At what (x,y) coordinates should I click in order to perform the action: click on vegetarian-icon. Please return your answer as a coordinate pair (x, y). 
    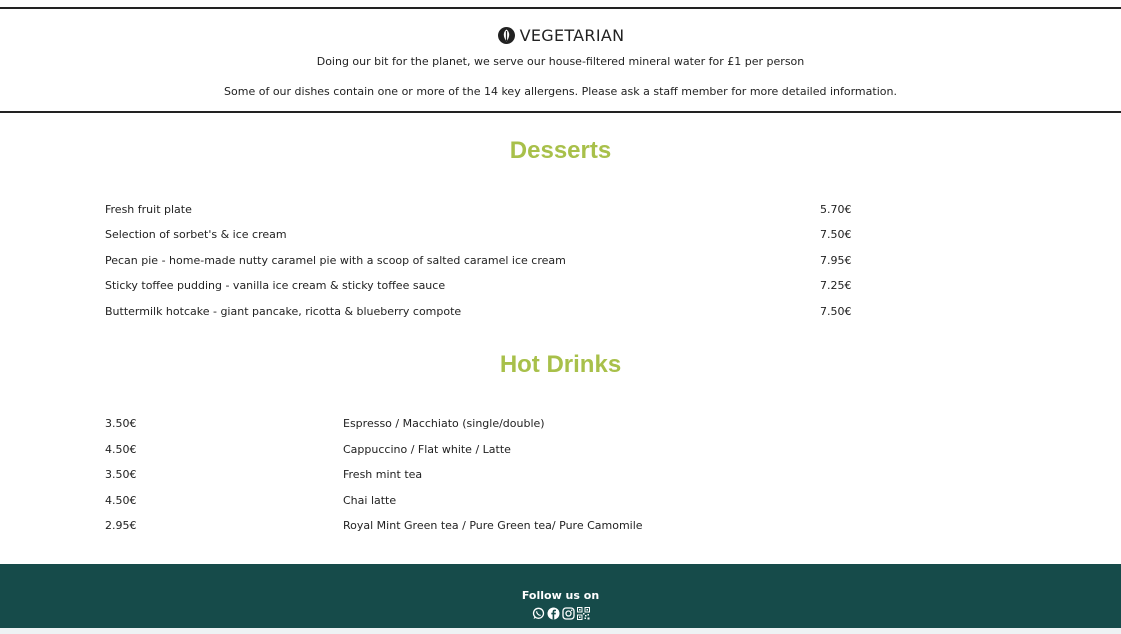
    Looking at the image, I should click on (506, 35).